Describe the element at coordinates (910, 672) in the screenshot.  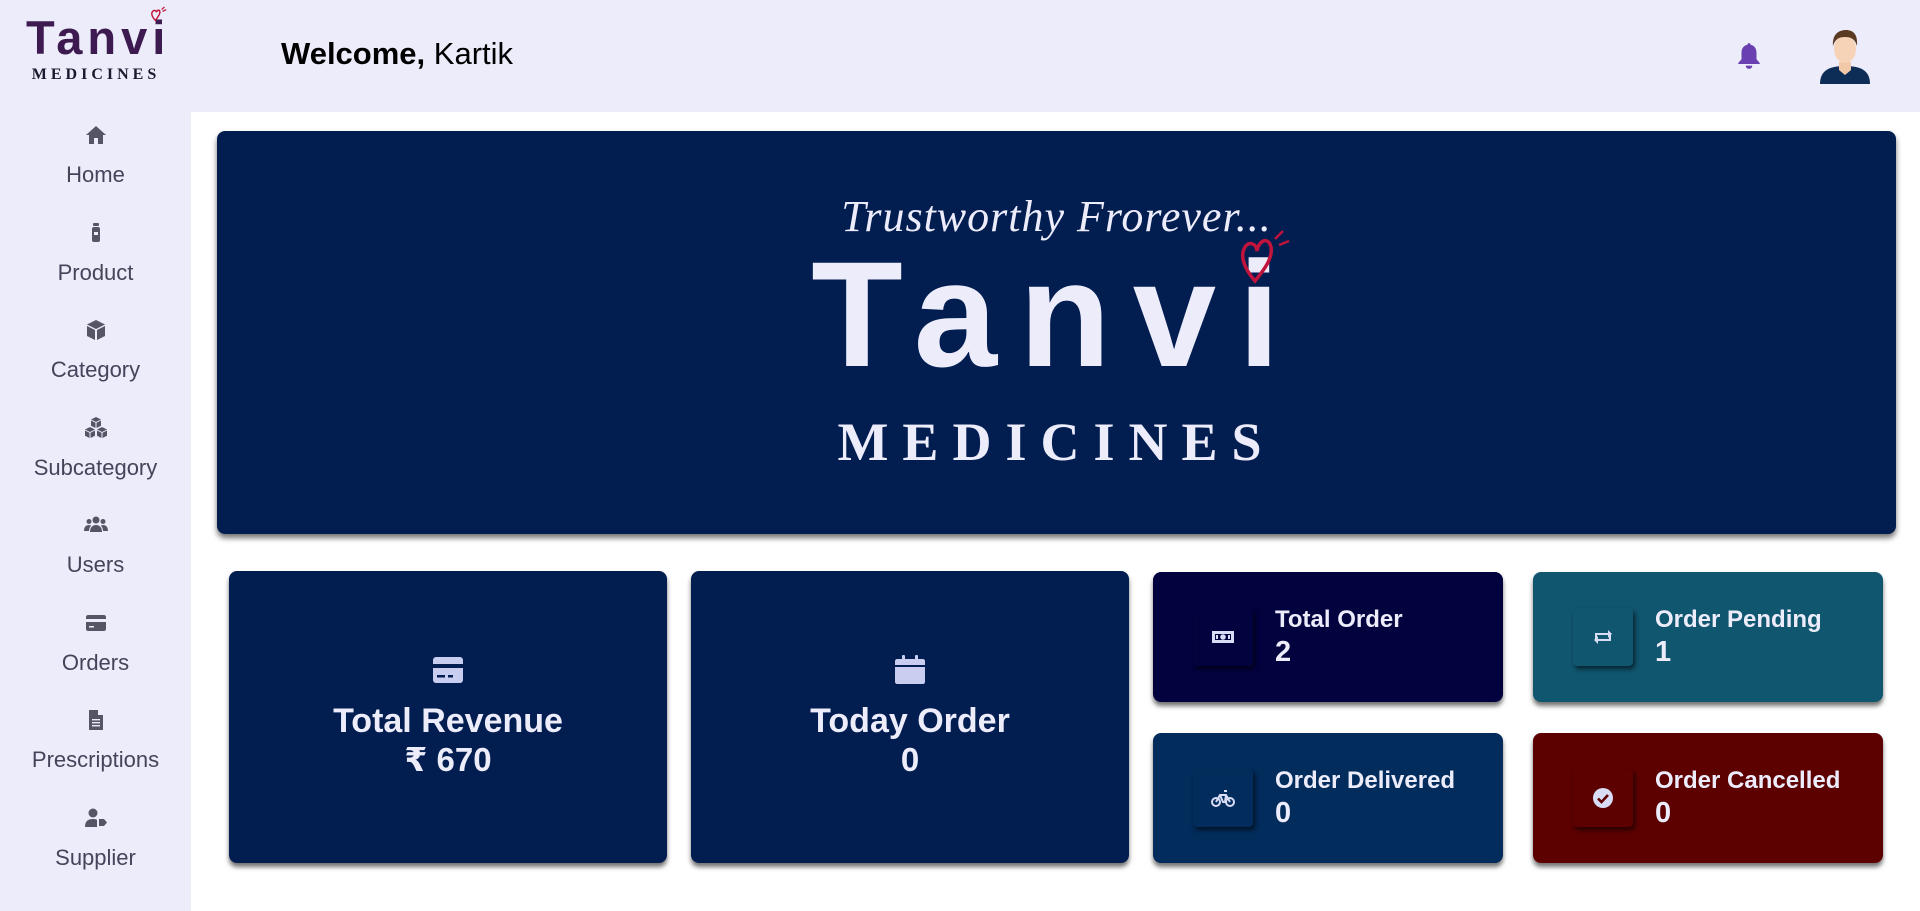
I see `calendar-icon` at that location.